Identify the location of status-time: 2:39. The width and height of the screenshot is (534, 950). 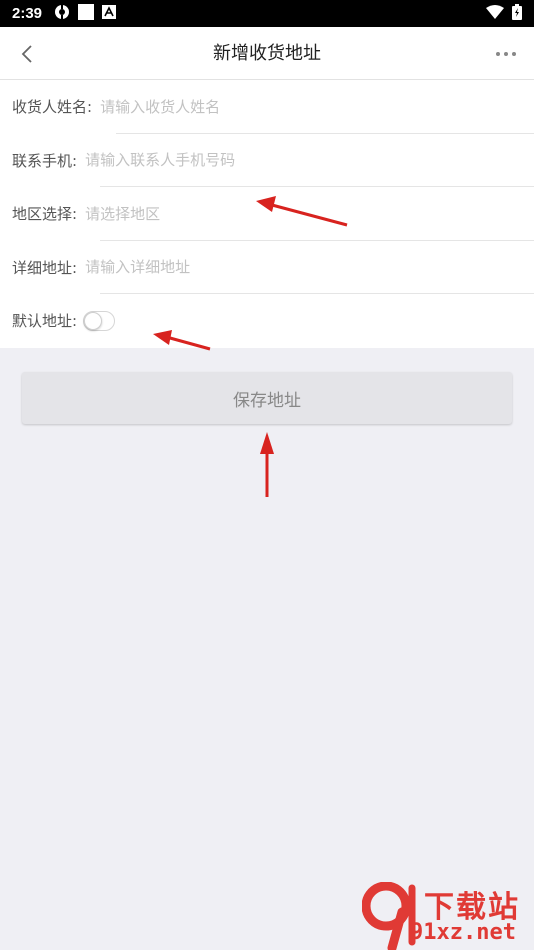
(27, 13).